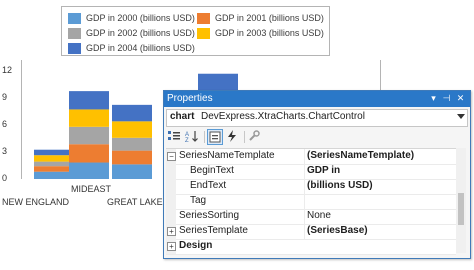 The width and height of the screenshot is (474, 270). I want to click on sort-alphabetical-icon: AZ, so click(191, 137).